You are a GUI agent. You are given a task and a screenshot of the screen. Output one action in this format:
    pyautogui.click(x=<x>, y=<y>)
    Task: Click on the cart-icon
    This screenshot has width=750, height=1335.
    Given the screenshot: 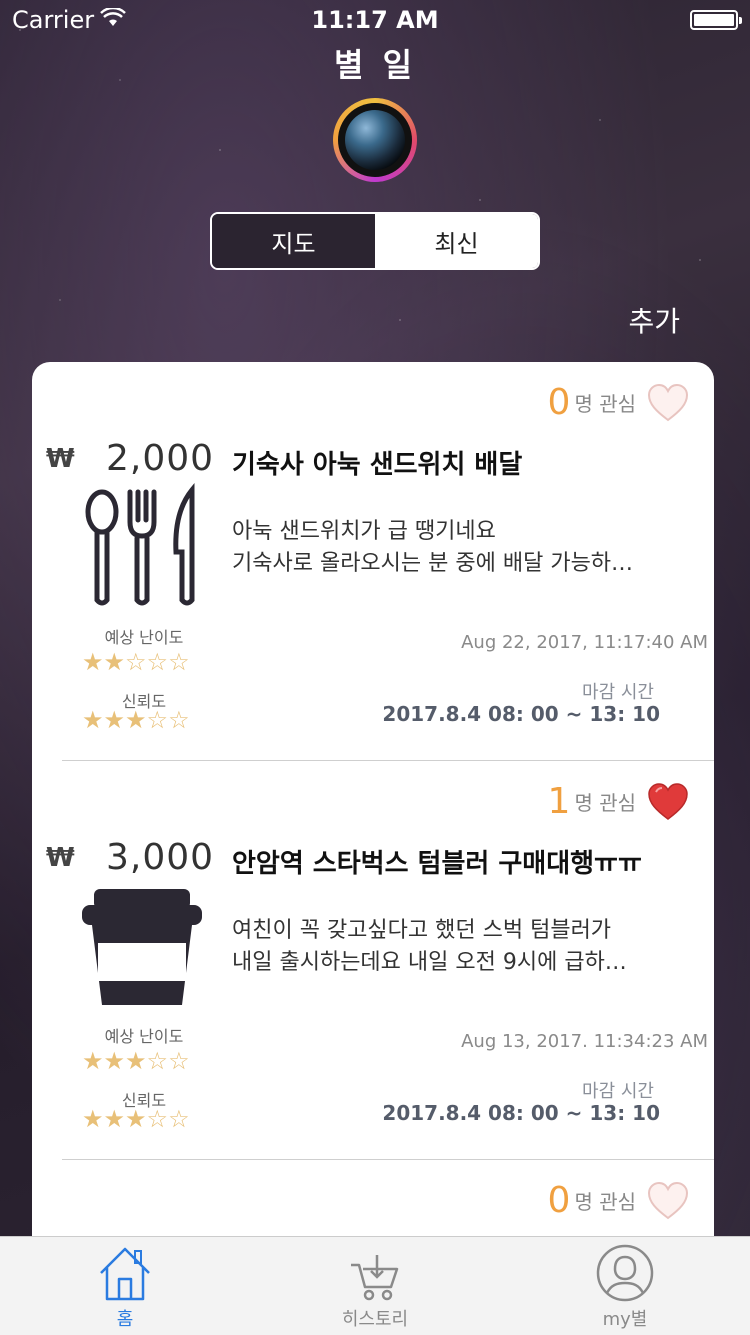 What is the action you would take?
    pyautogui.click(x=375, y=1278)
    